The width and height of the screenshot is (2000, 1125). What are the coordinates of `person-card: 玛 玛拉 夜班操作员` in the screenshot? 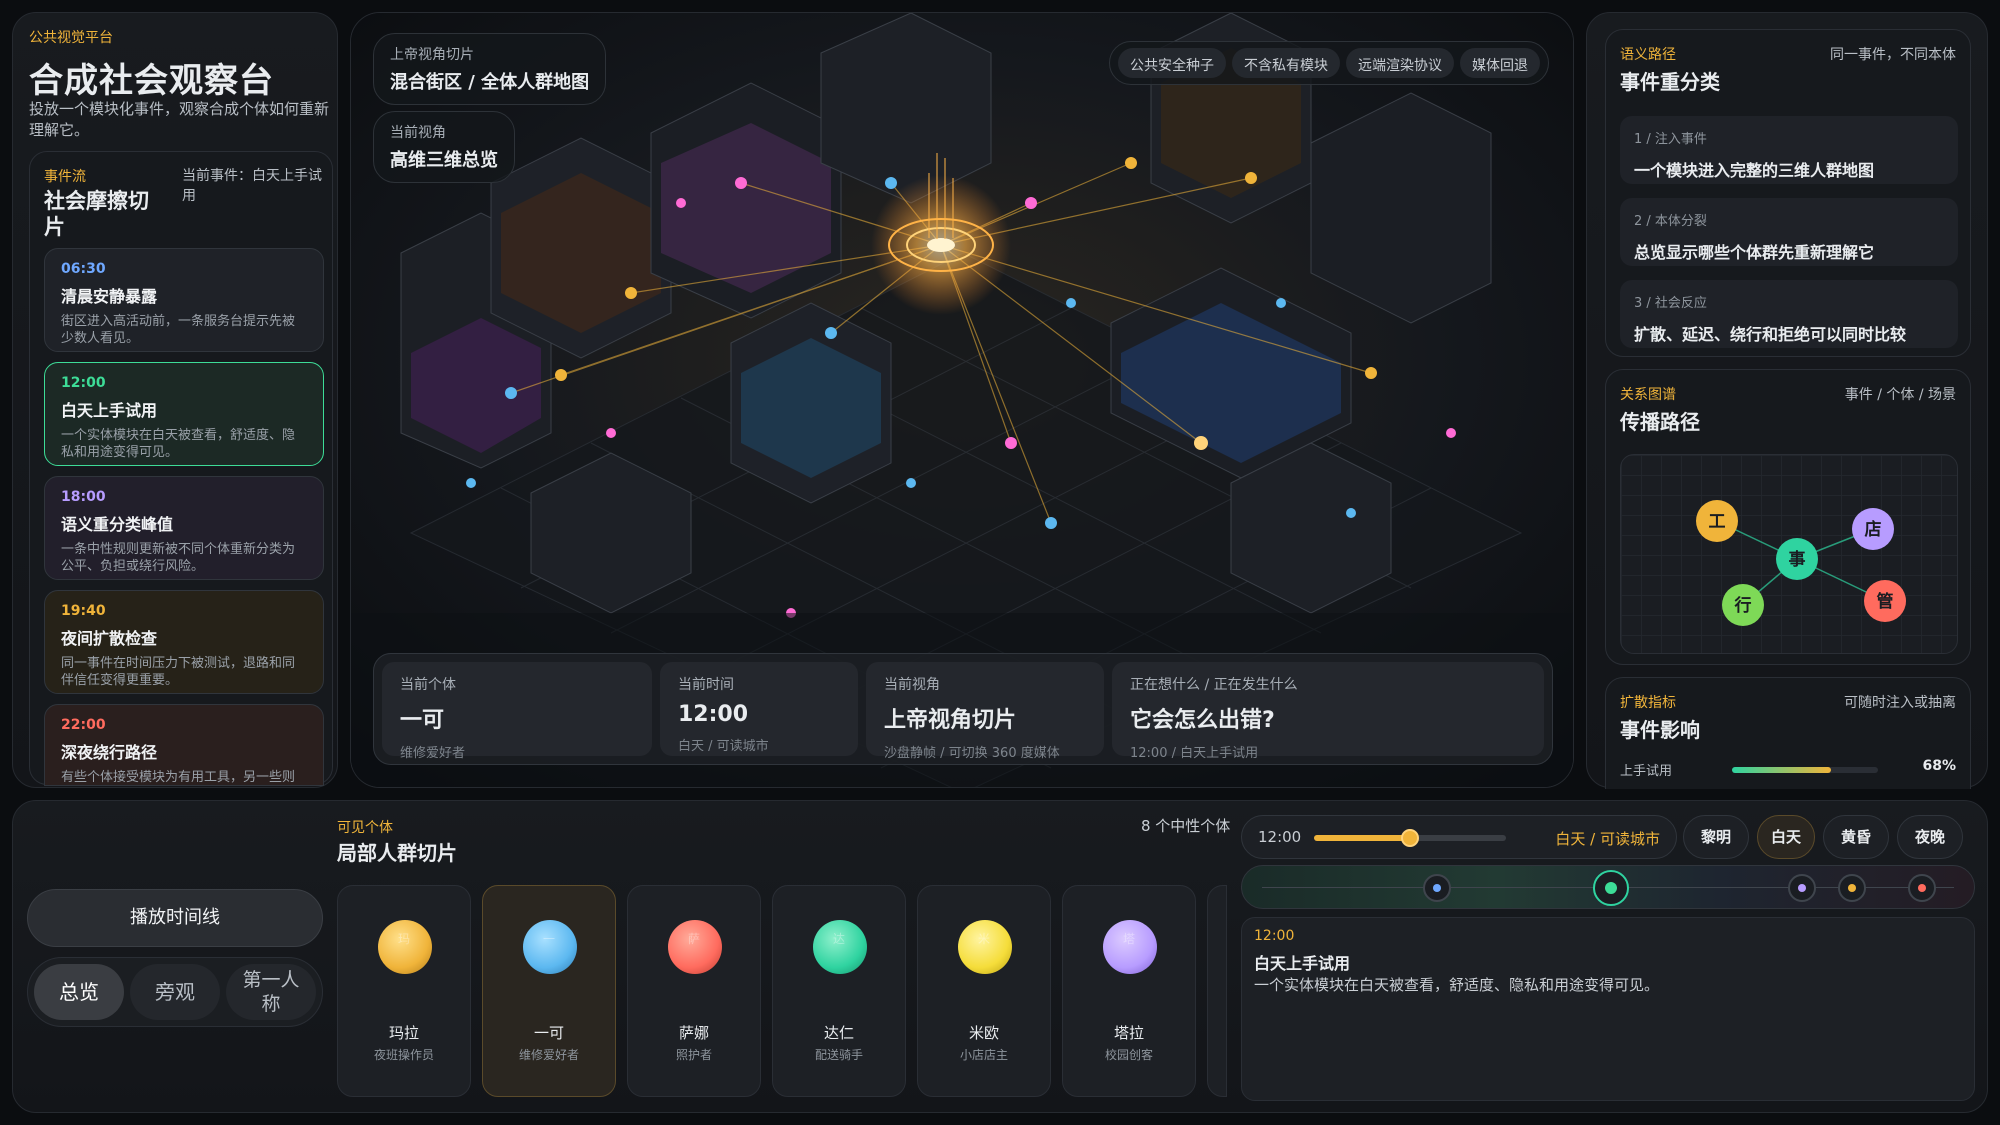 It's located at (404, 991).